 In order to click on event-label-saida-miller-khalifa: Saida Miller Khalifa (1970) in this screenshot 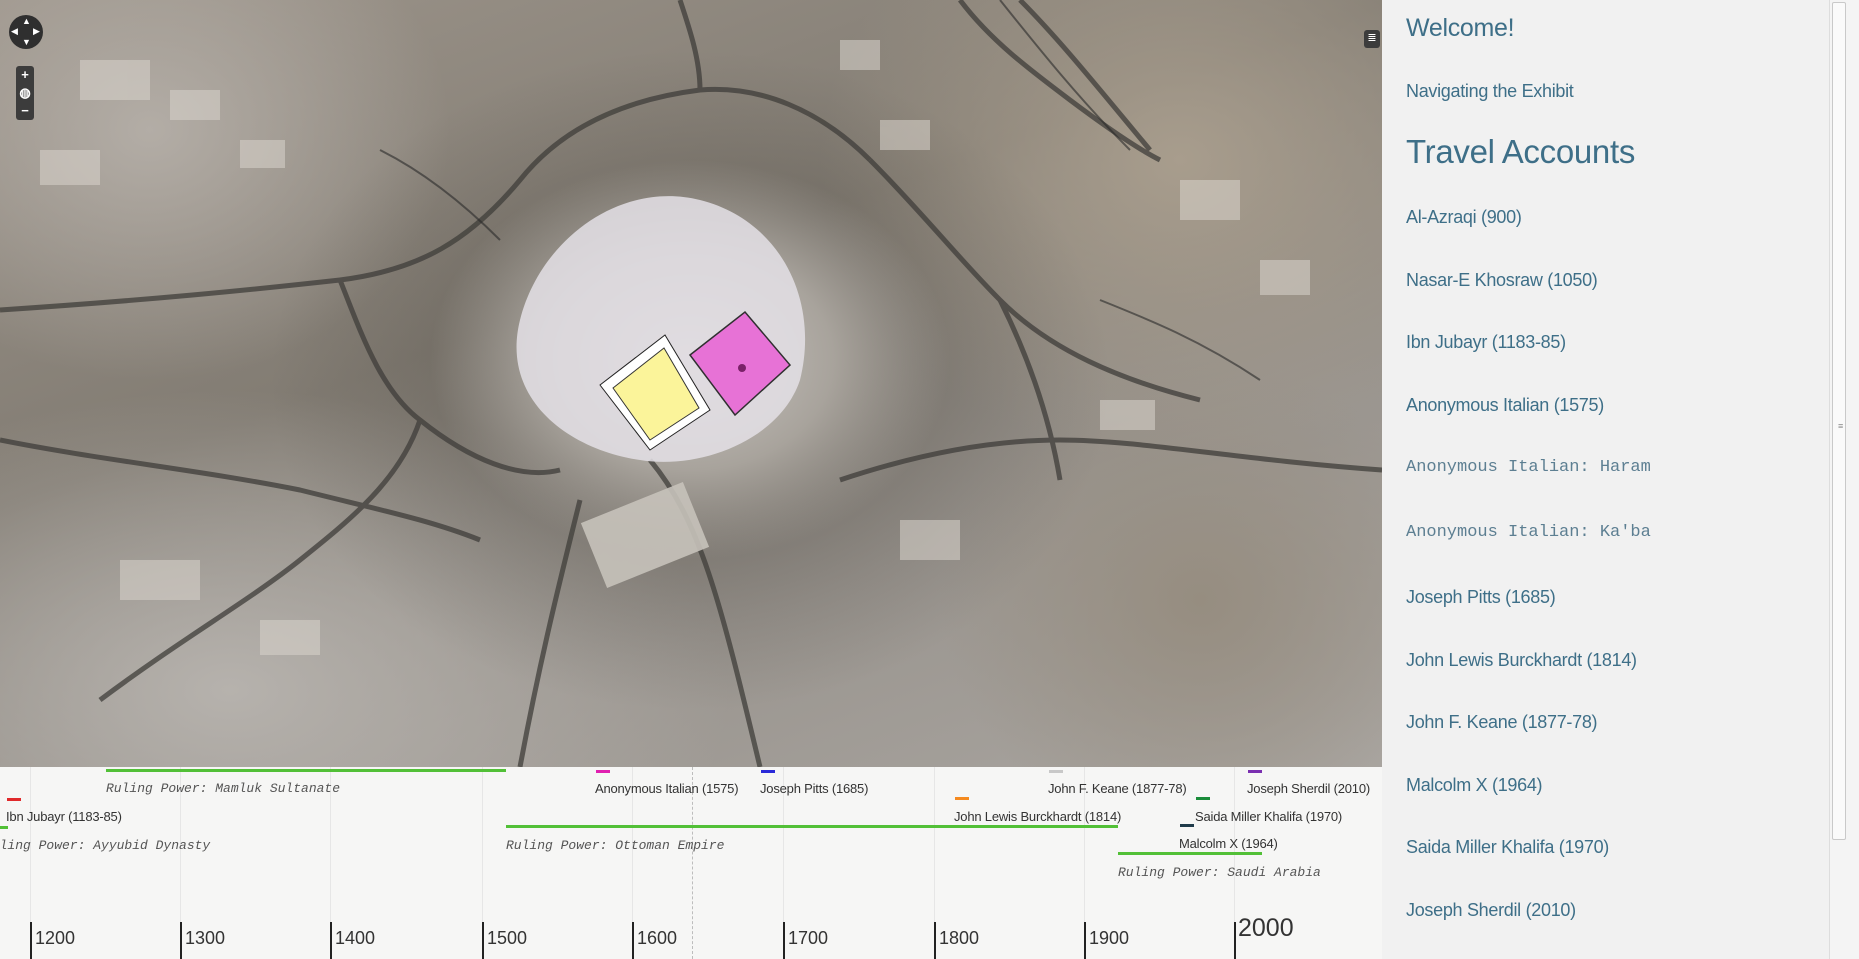, I will do `click(1268, 816)`.